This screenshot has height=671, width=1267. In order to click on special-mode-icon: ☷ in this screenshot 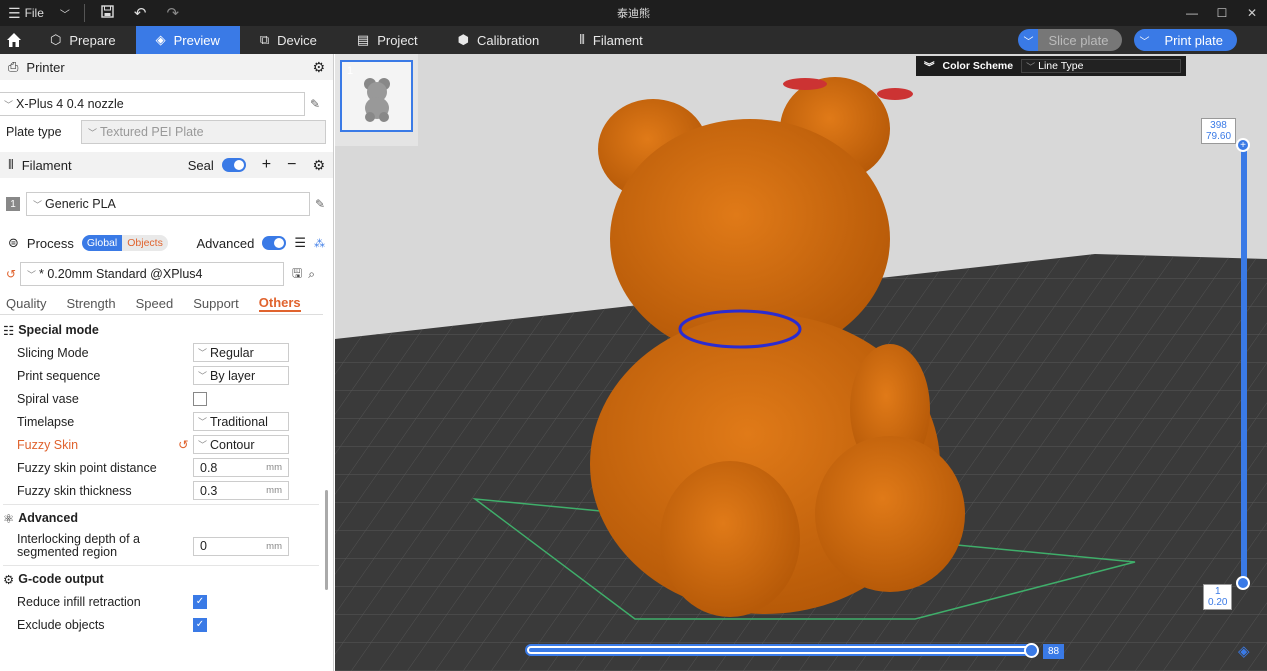, I will do `click(9, 330)`.